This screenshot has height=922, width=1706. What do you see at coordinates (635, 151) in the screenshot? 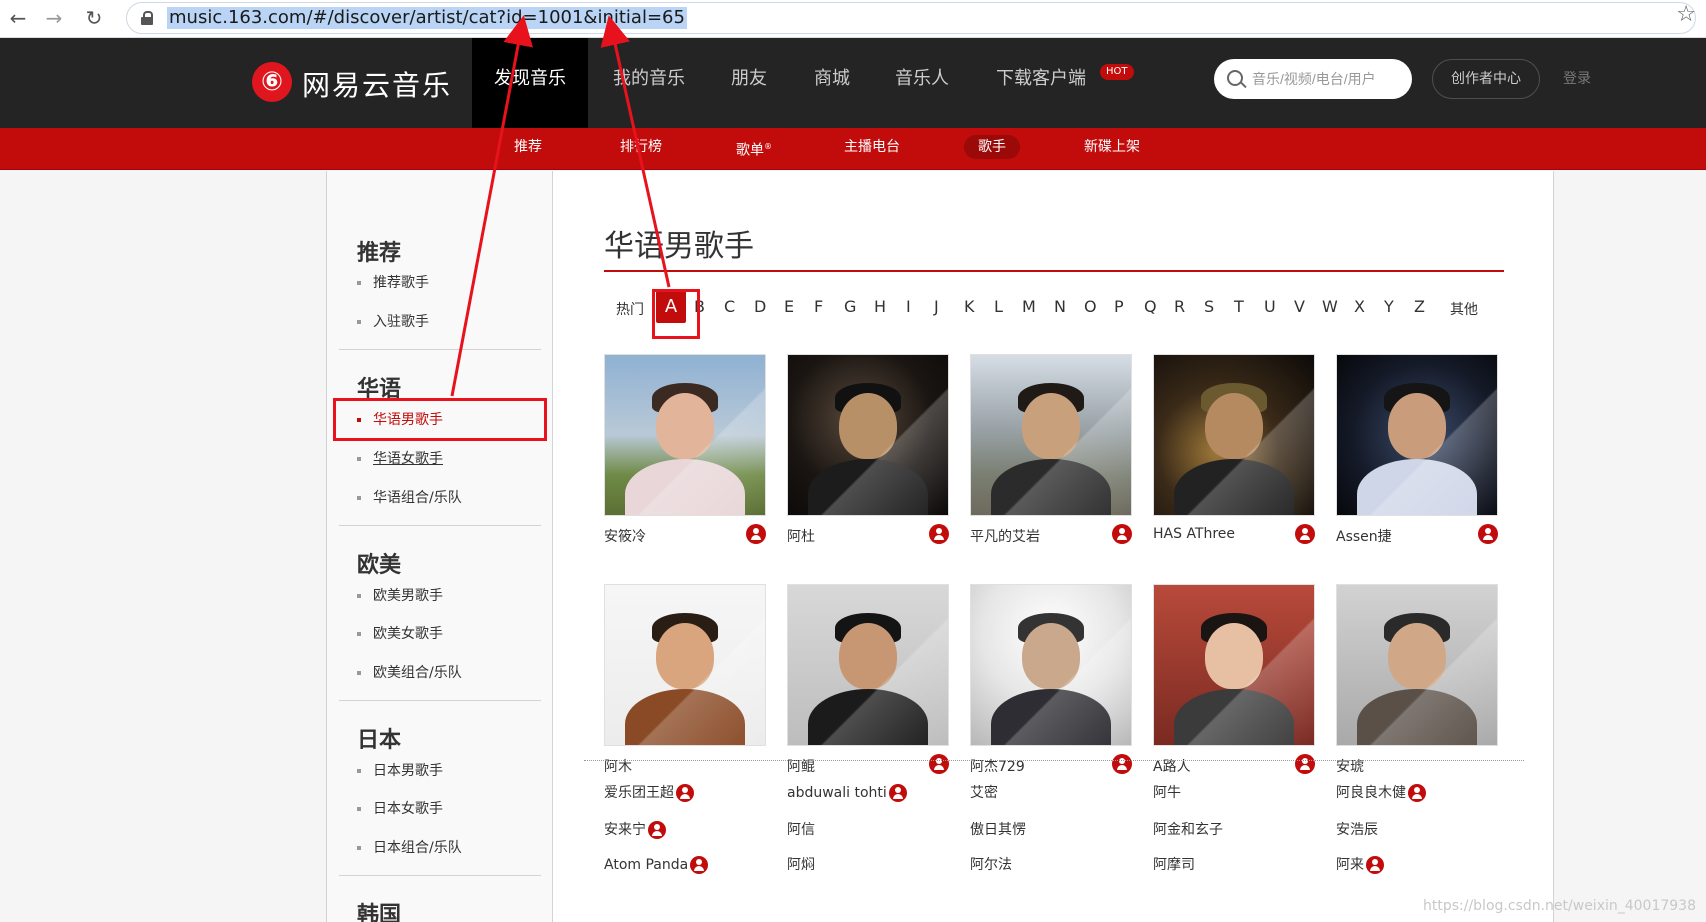
I see `annotation-arrow-letter` at bounding box center [635, 151].